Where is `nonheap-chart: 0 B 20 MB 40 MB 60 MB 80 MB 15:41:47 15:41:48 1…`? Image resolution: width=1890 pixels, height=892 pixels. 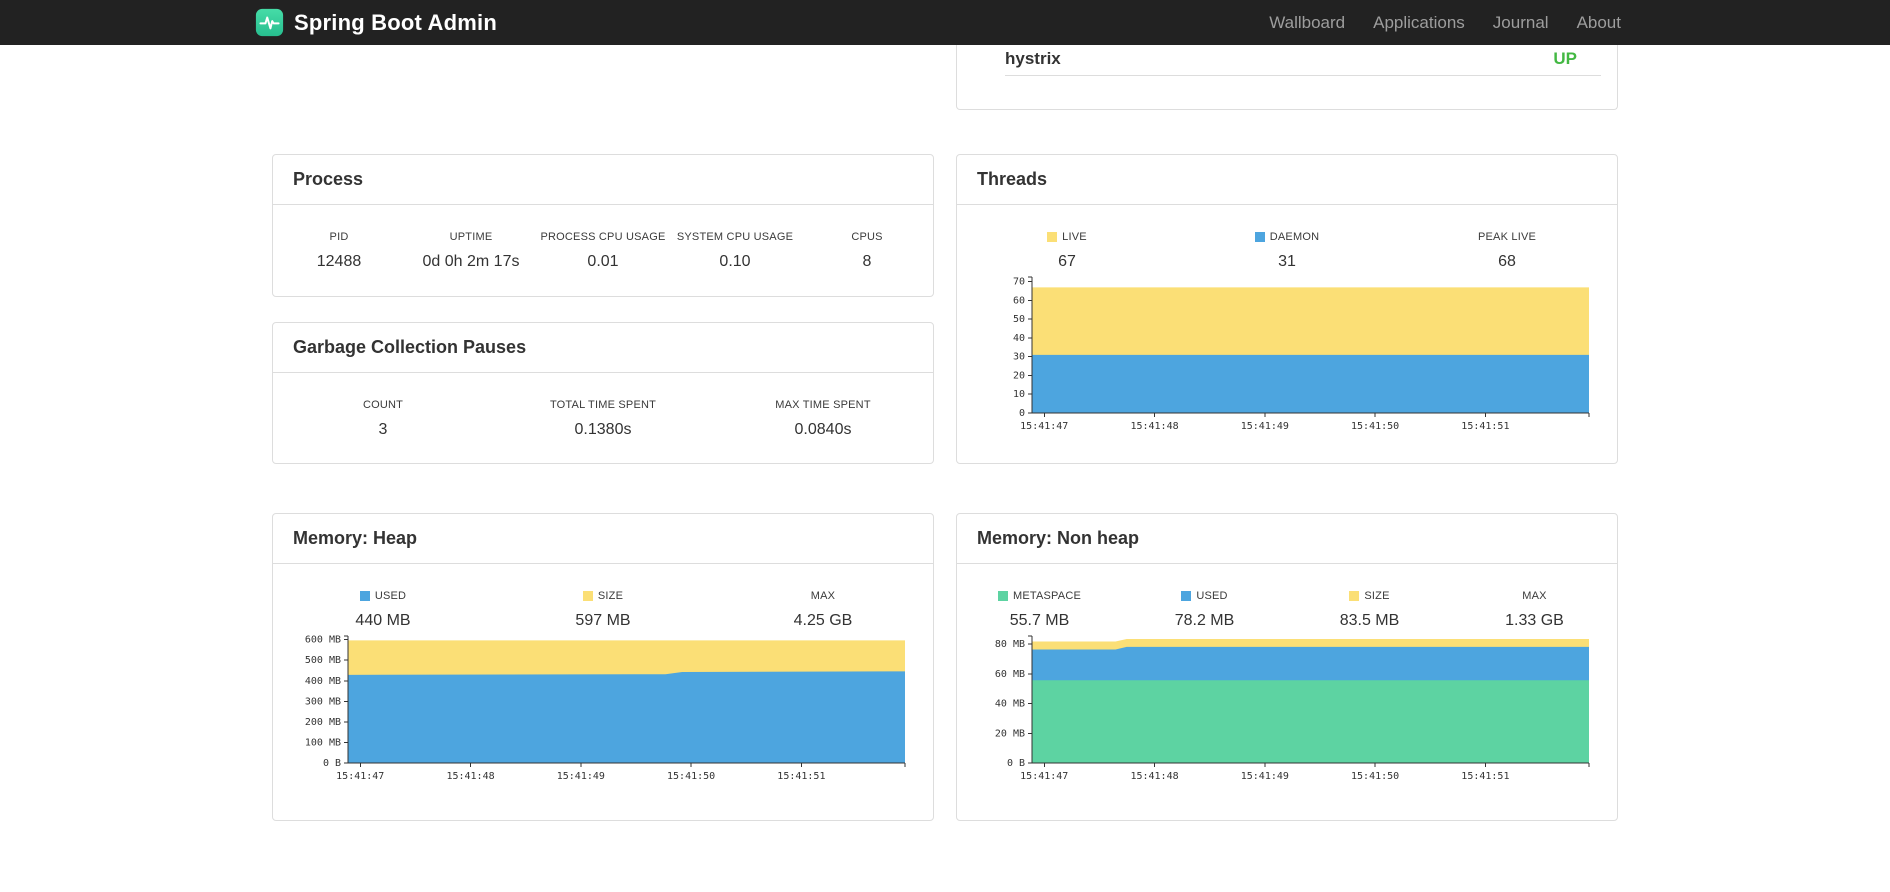
nonheap-chart: 0 B 20 MB 40 MB 60 MB 80 MB 15:41:47 15:41:48 1… is located at coordinates (1287, 709).